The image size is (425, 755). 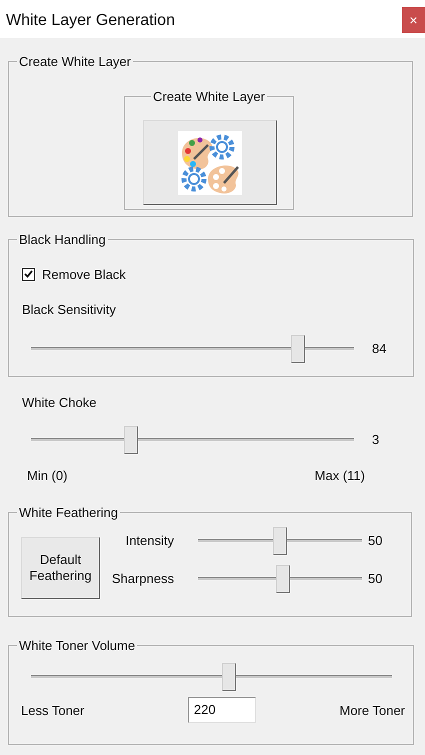 I want to click on close-button: ×, so click(x=413, y=20).